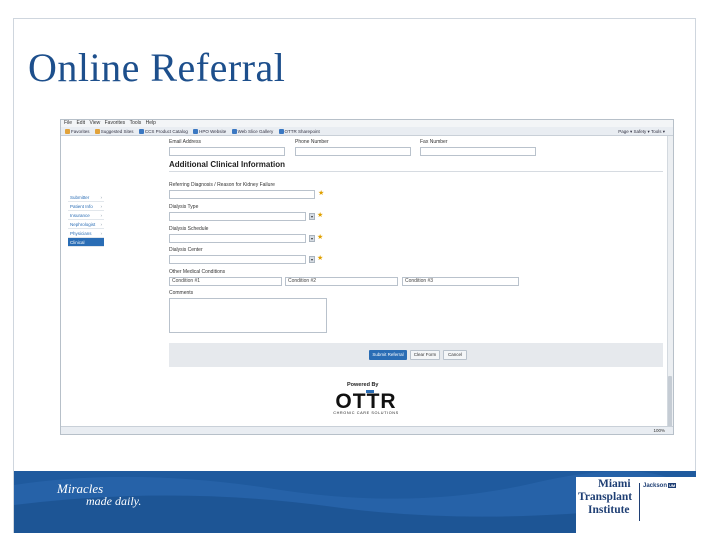 The width and height of the screenshot is (720, 540). Describe the element at coordinates (659, 430) in the screenshot. I see `zoom-level: 100%` at that location.